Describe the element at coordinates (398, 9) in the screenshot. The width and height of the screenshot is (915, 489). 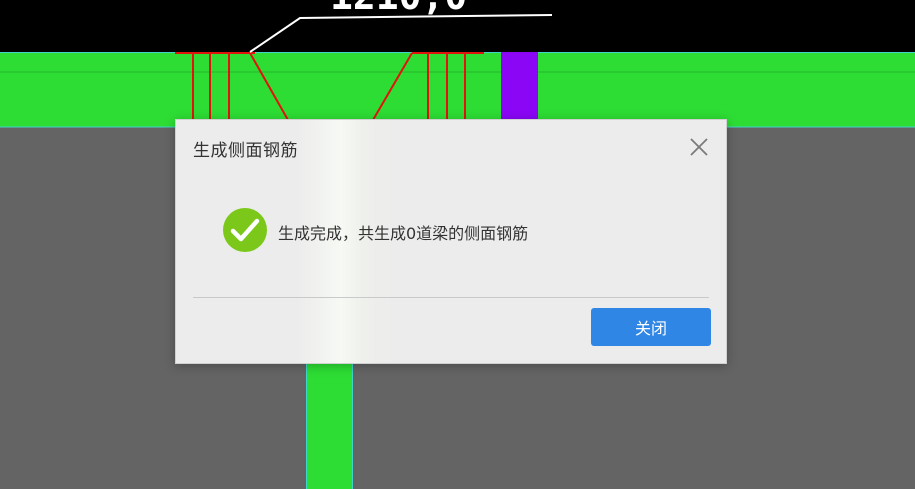
I see `dimension-label: 1210,0` at that location.